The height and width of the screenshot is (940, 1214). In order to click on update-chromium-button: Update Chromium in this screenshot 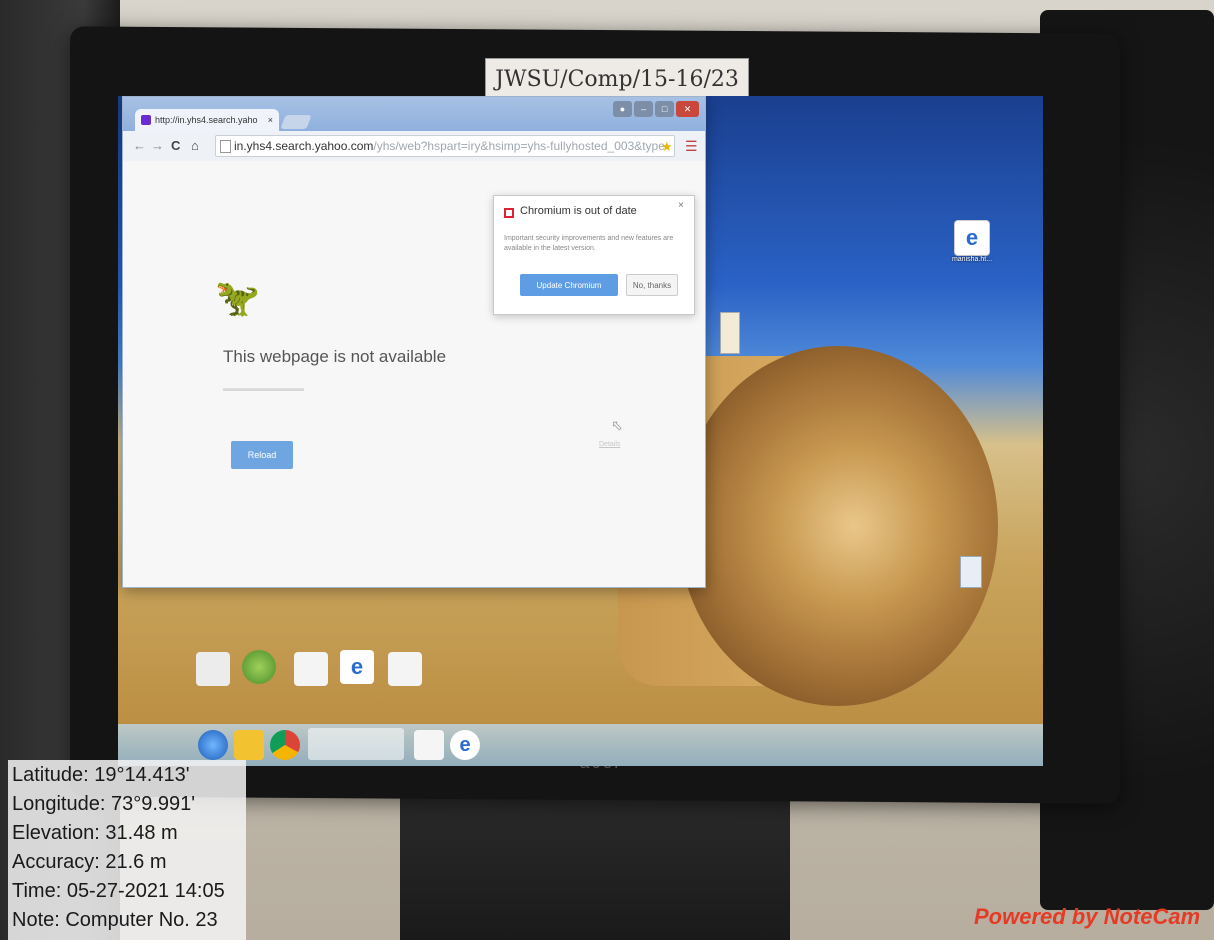, I will do `click(569, 285)`.